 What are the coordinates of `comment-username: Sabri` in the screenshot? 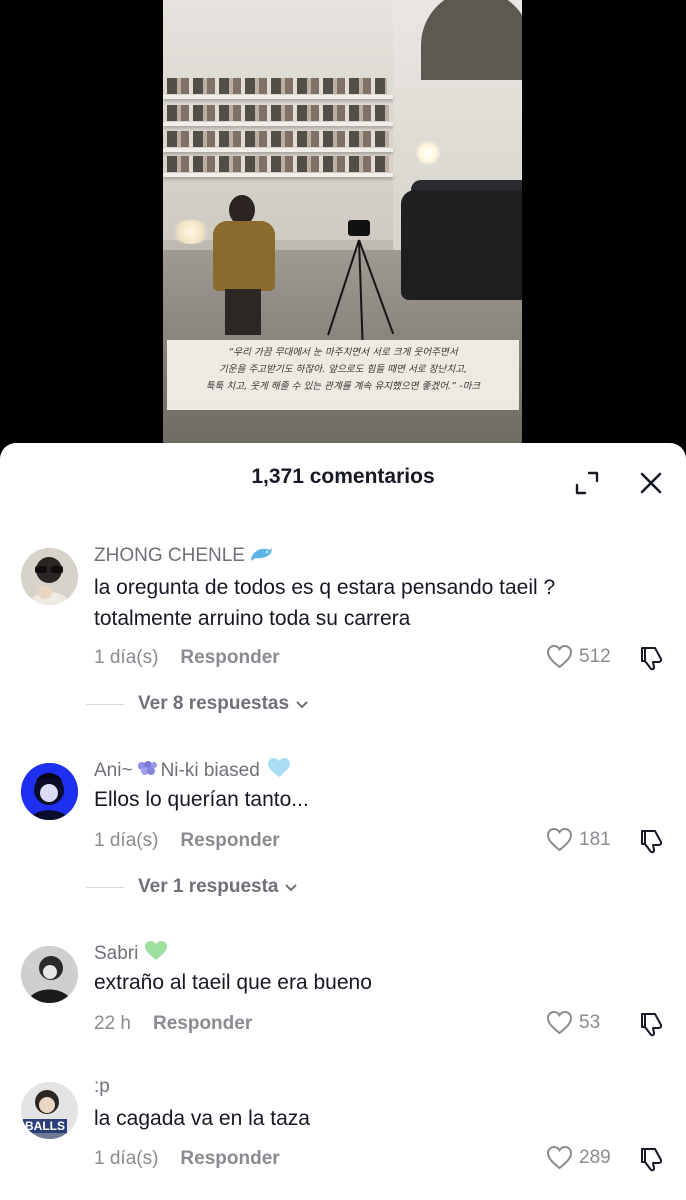 It's located at (131, 953).